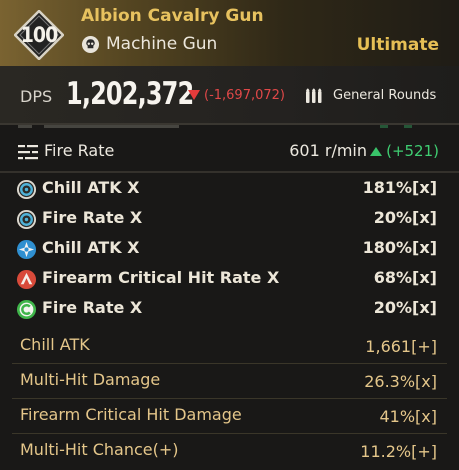  Describe the element at coordinates (36, 96) in the screenshot. I see `dps-label: DPS` at that location.